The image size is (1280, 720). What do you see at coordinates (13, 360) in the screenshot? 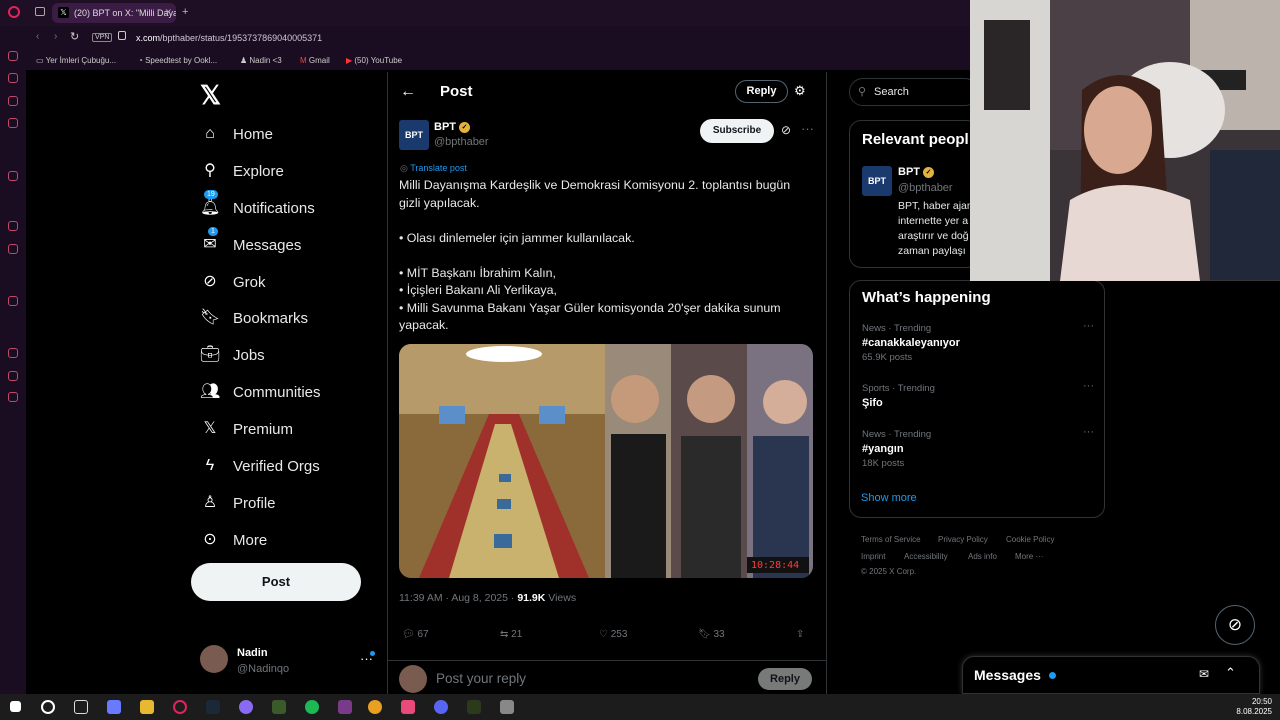
I see `browser-sidebar` at bounding box center [13, 360].